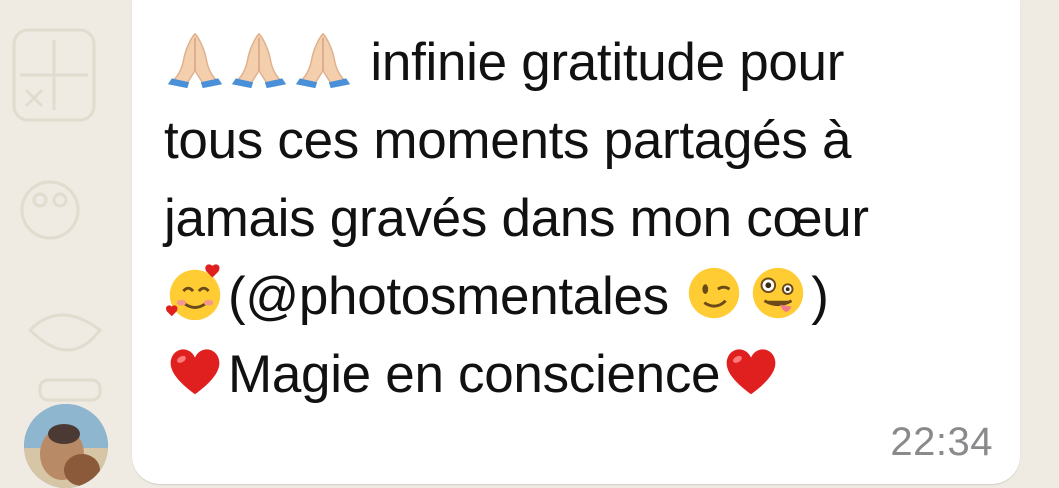 This screenshot has height=488, width=1059. Describe the element at coordinates (456, 296) in the screenshot. I see `message-text-line-4a: (@photosmentales` at that location.